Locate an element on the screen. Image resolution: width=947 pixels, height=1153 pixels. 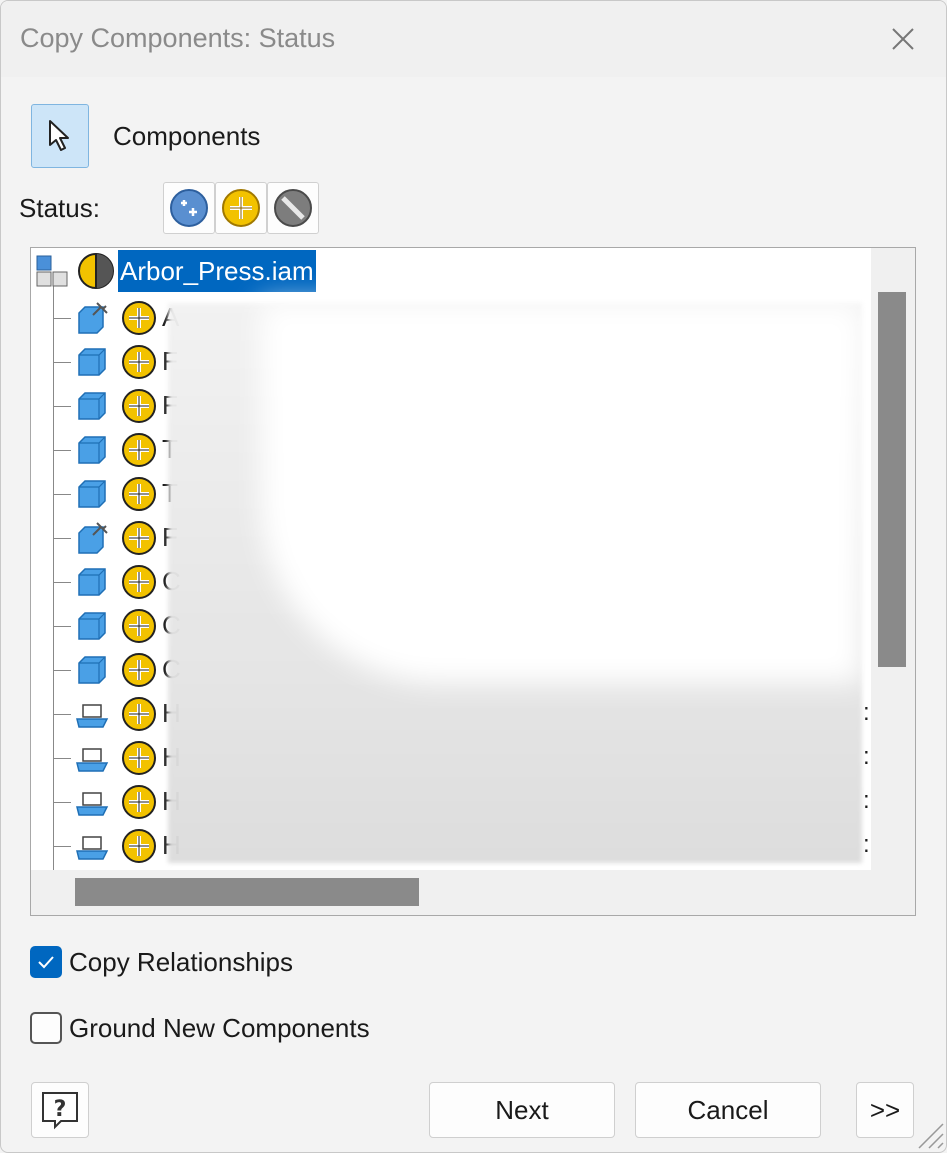
assembly-icon is located at coordinates (52, 271).